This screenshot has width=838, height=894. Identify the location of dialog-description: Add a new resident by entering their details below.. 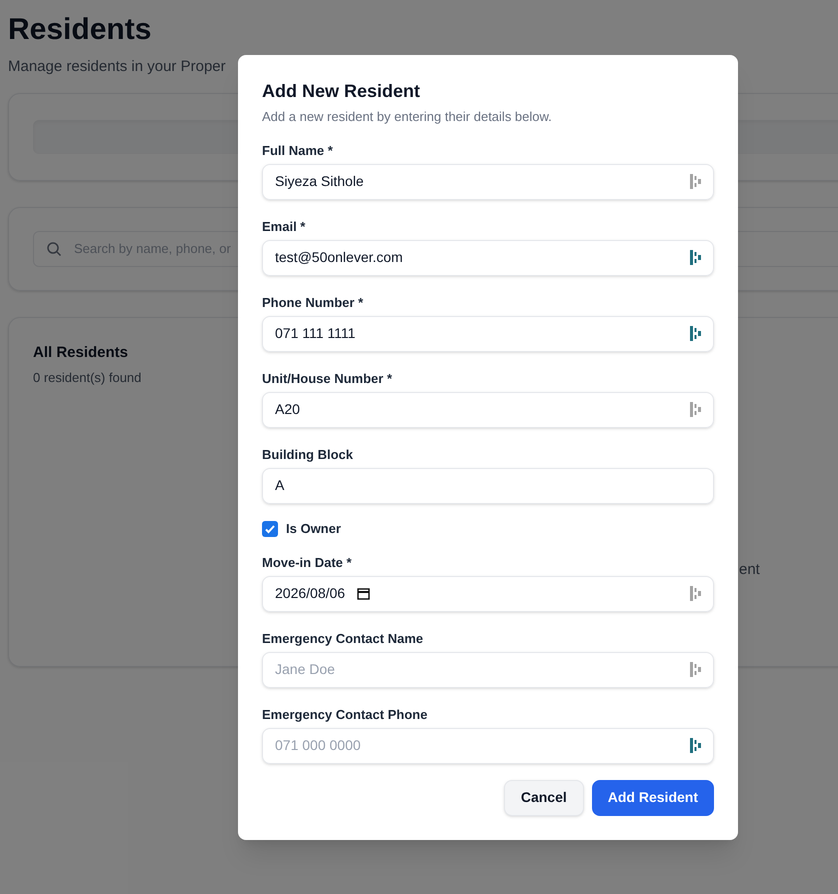
(407, 117).